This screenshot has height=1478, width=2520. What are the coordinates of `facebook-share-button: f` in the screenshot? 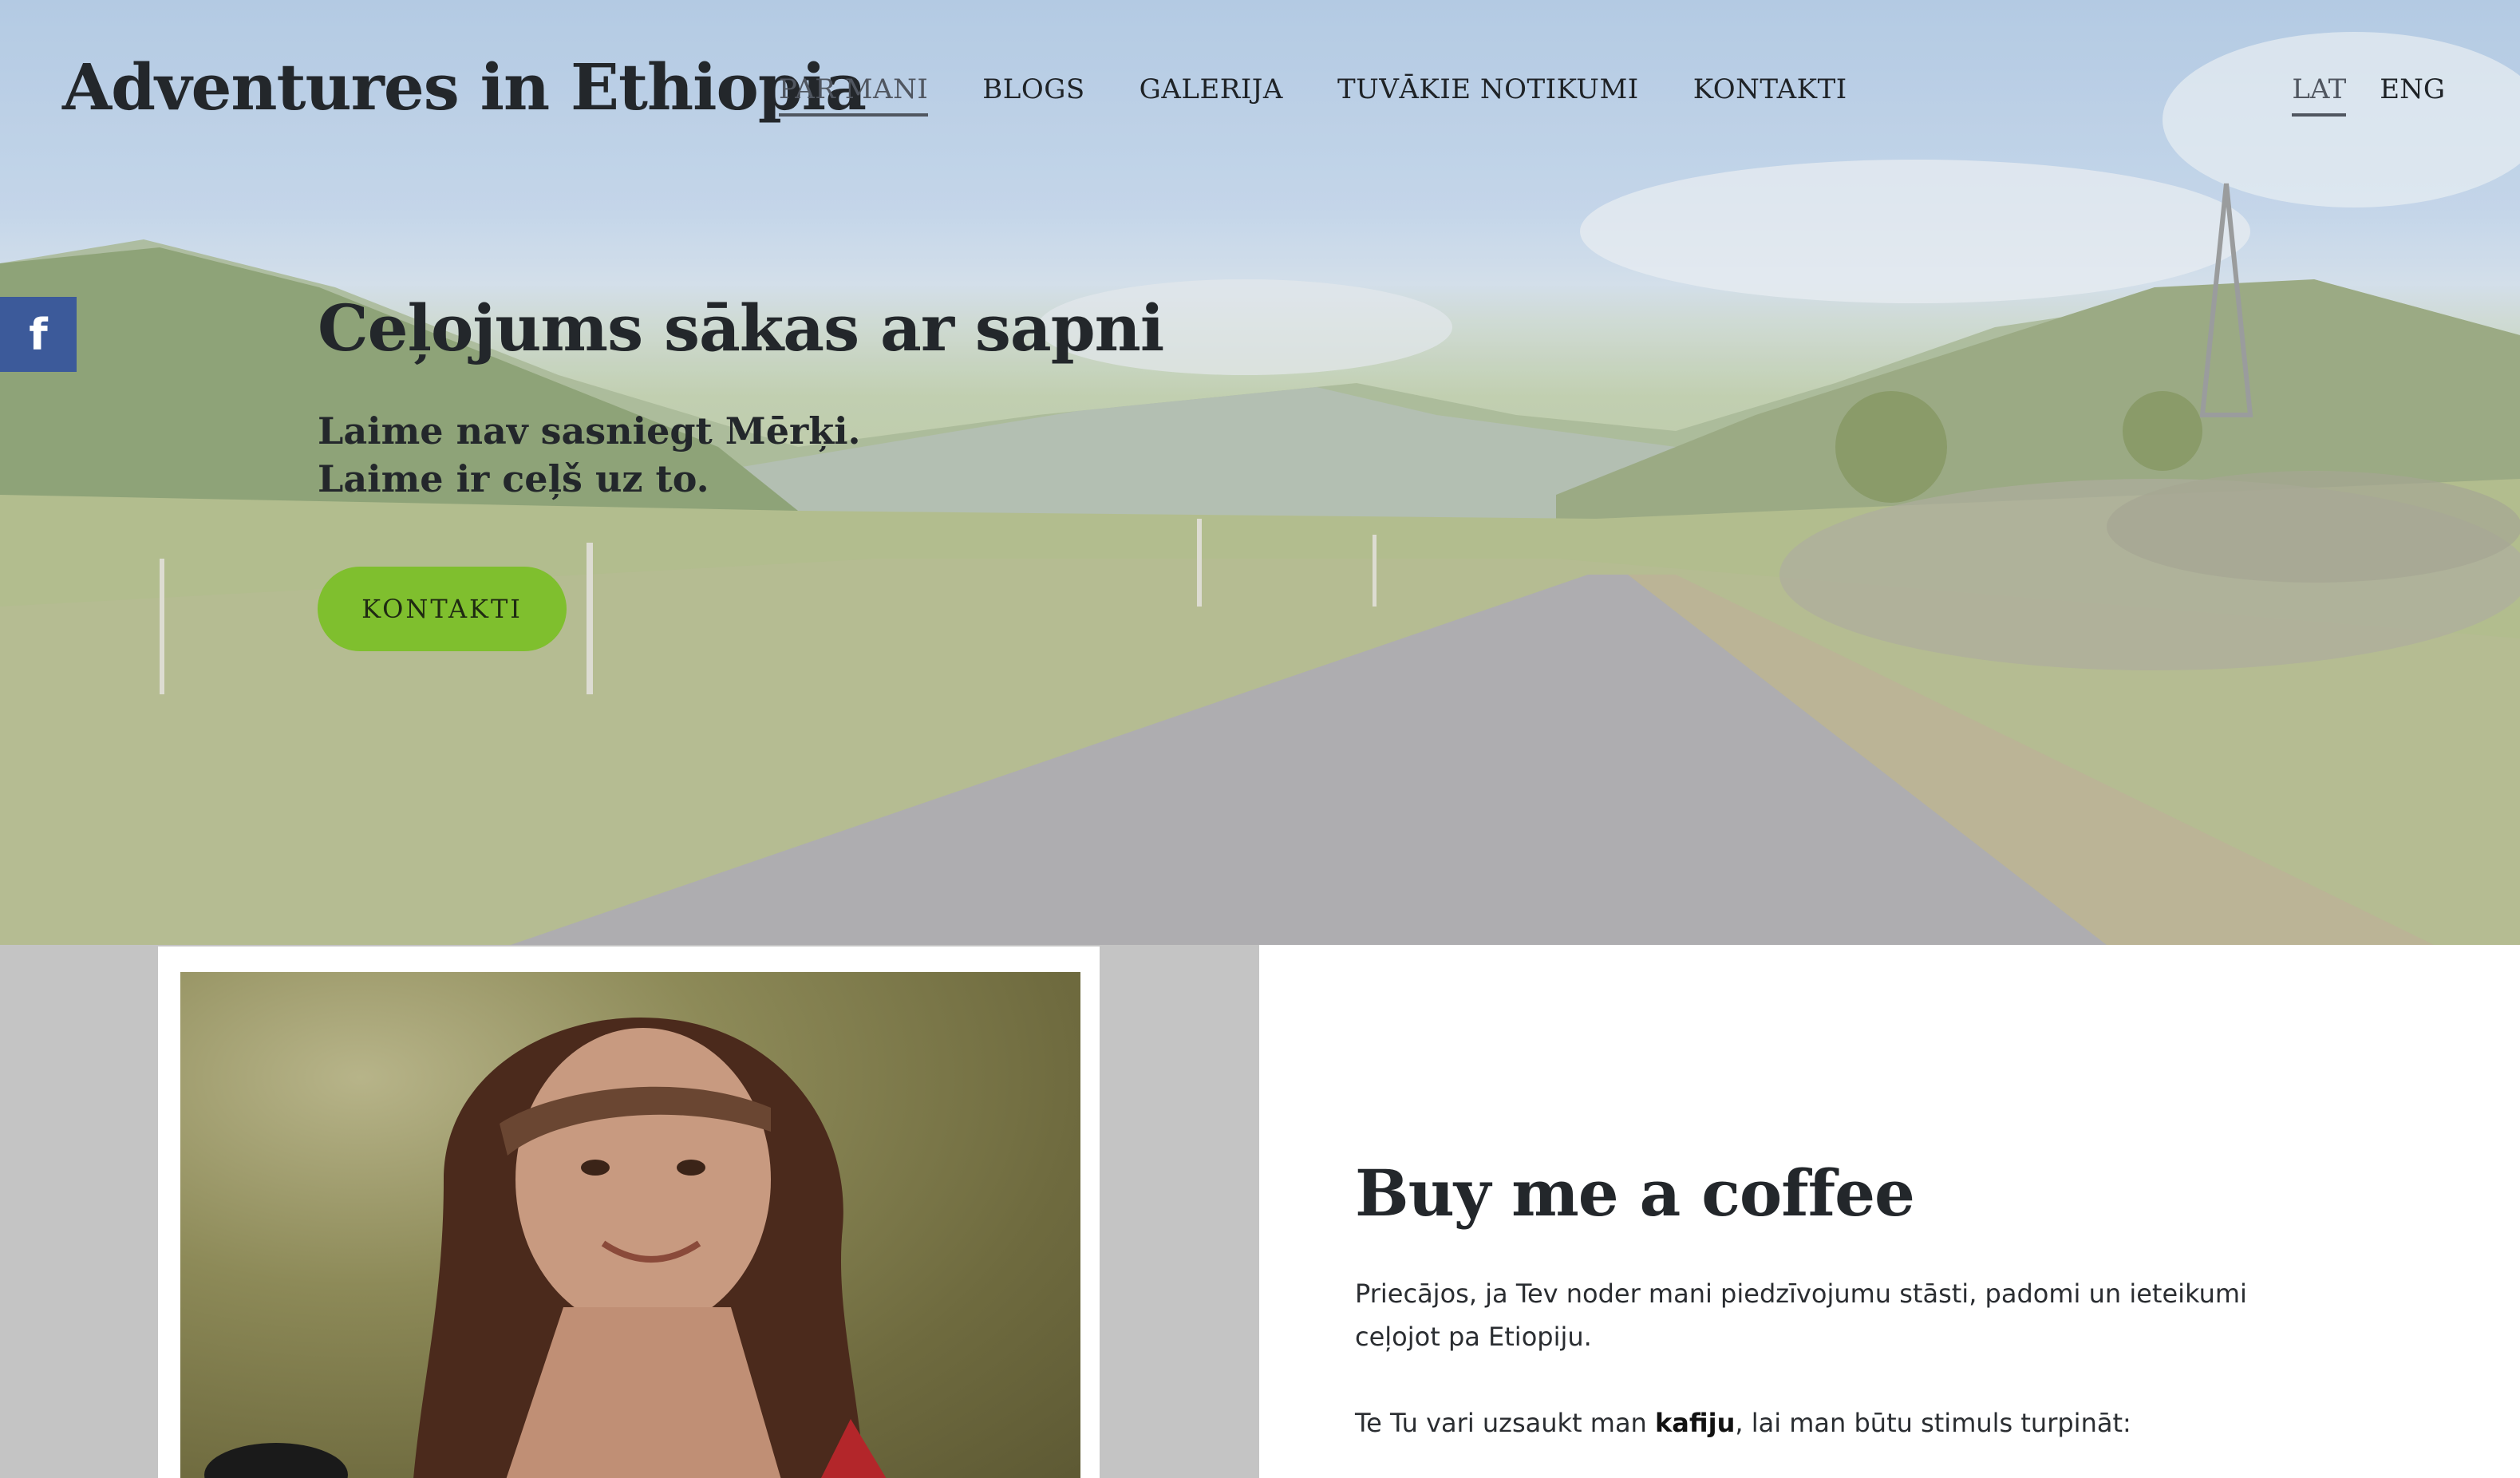 It's located at (38, 334).